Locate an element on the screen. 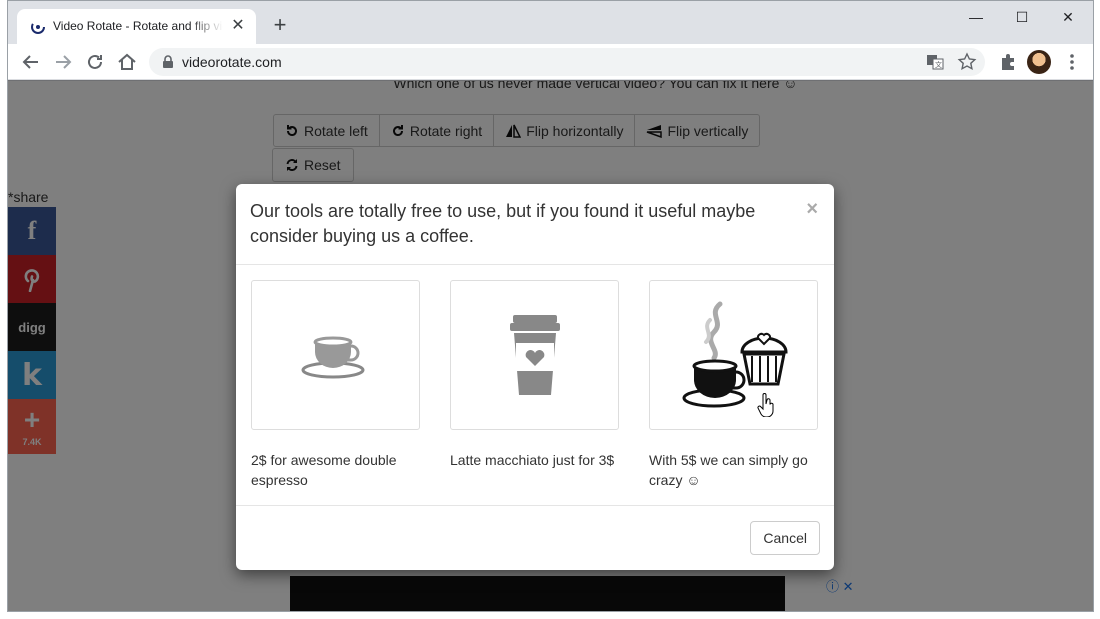  latte-option-card is located at coordinates (534, 355).